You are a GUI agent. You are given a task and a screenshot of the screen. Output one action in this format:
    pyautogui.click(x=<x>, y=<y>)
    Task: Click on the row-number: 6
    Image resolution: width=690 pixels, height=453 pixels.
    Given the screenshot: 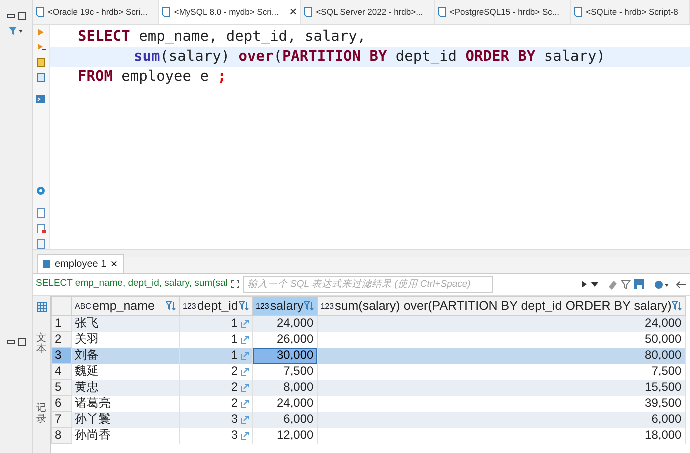 What is the action you would take?
    pyautogui.click(x=62, y=404)
    